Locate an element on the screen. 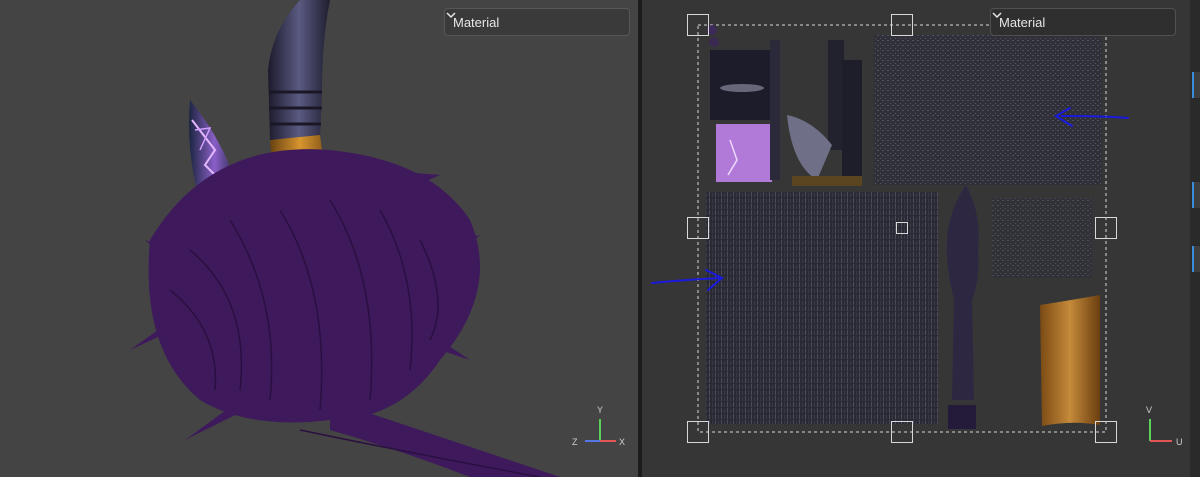 Image resolution: width=1200 pixels, height=477 pixels. handle-bottom-right is located at coordinates (1106, 432).